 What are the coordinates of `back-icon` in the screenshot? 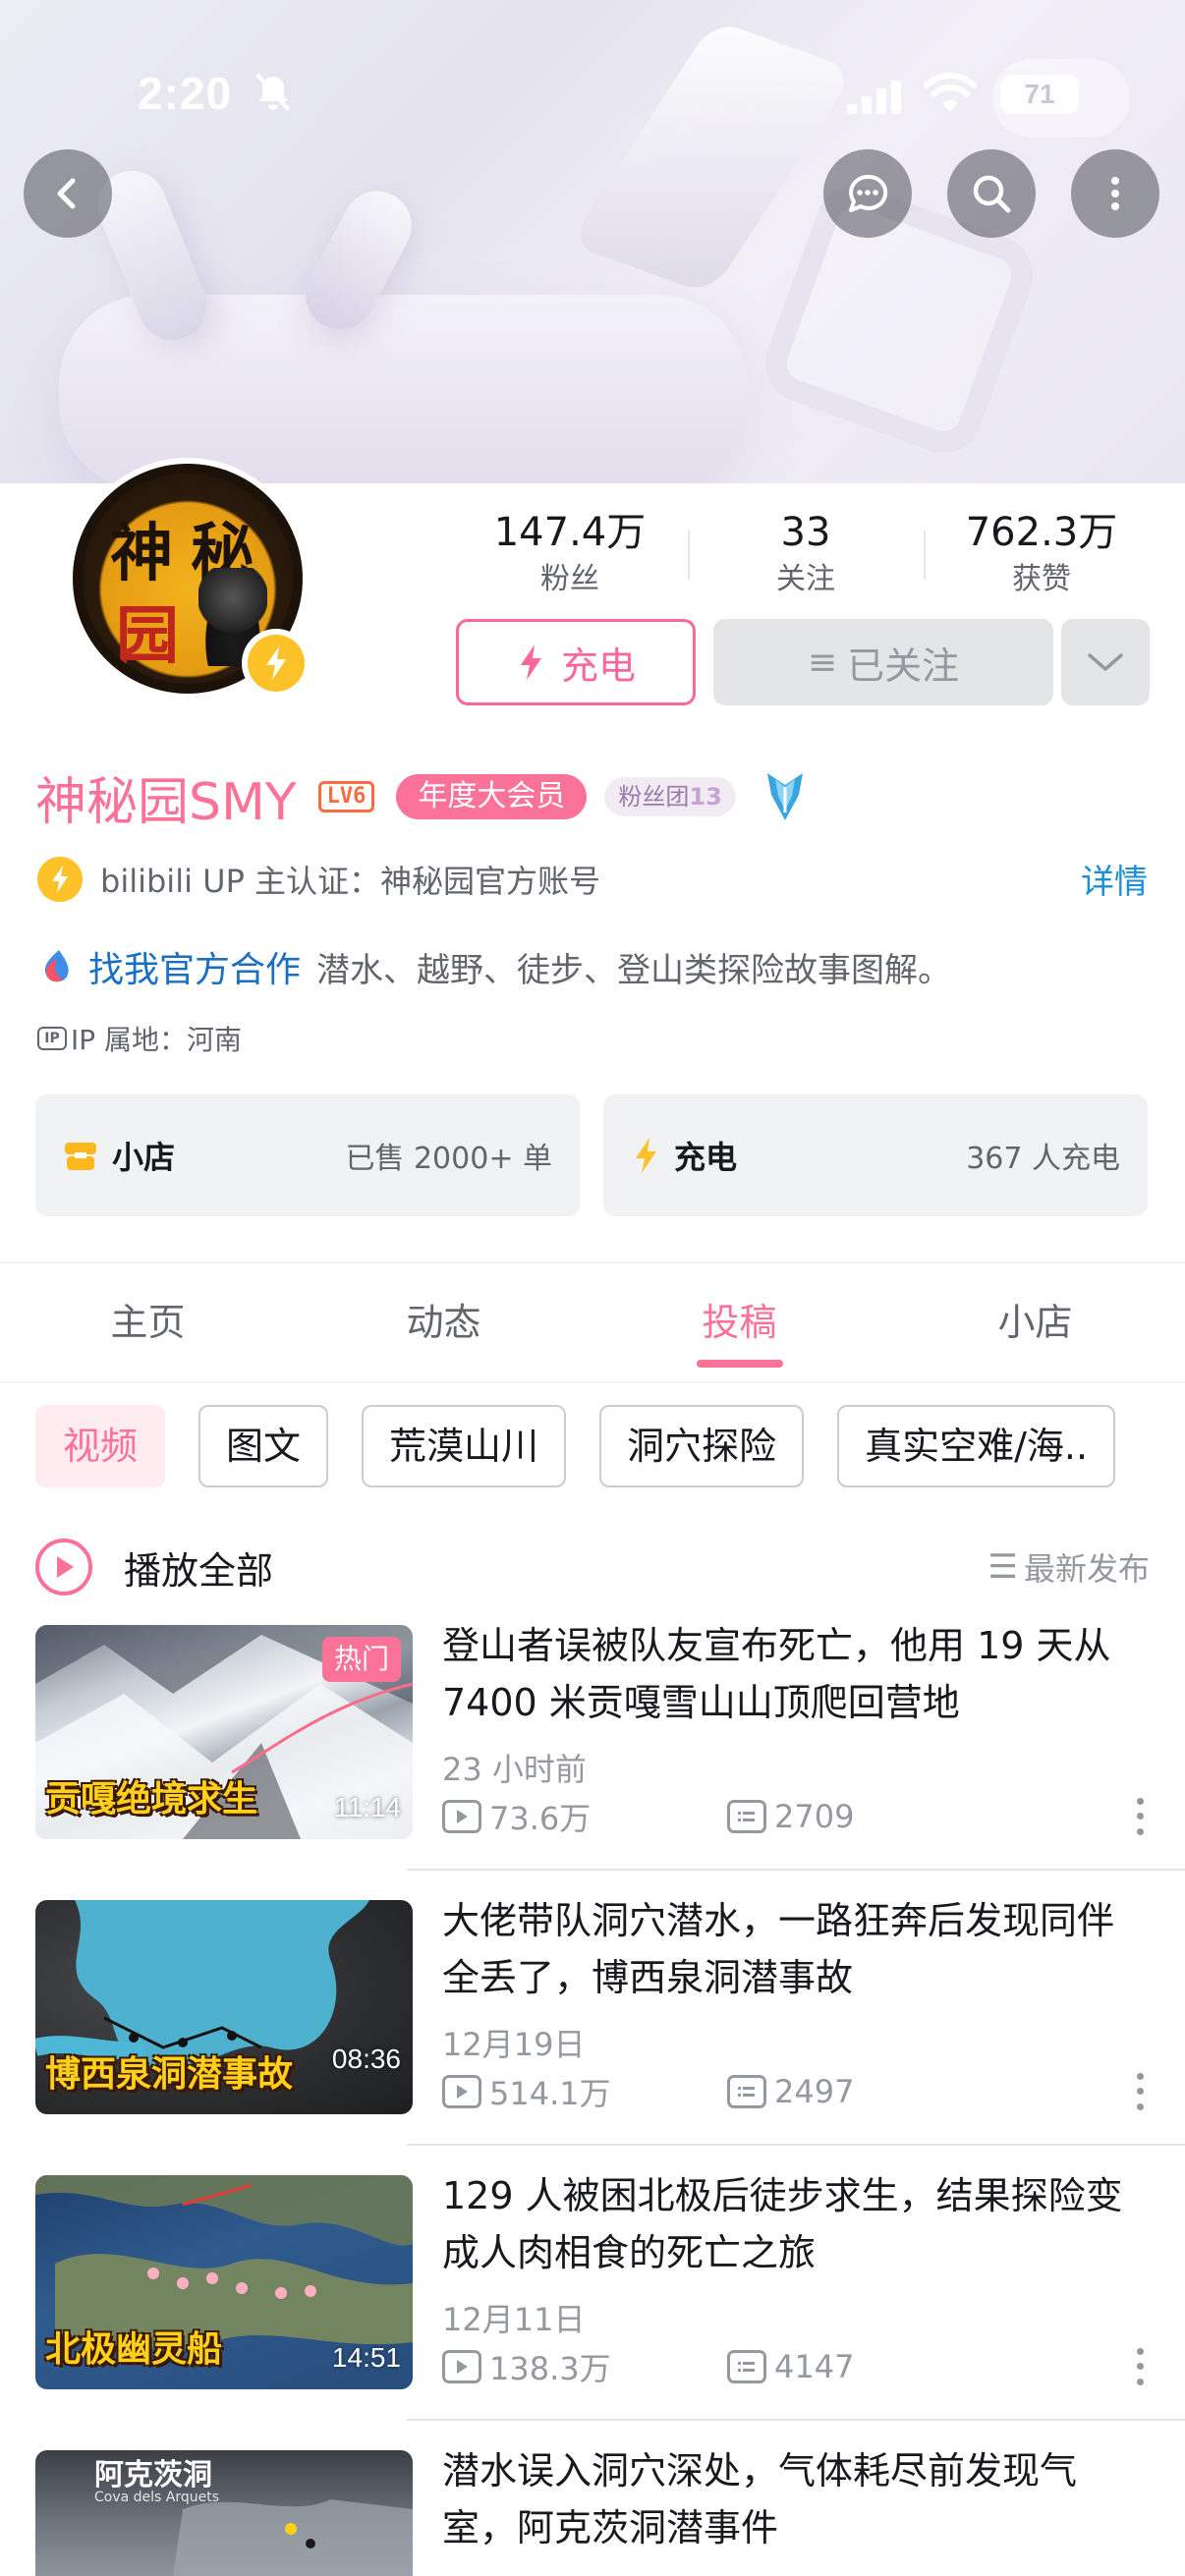 It's located at (67, 193).